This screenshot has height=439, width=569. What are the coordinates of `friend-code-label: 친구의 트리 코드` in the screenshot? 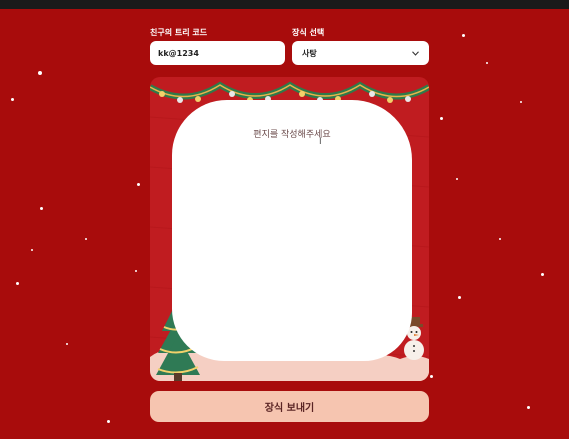 It's located at (179, 32).